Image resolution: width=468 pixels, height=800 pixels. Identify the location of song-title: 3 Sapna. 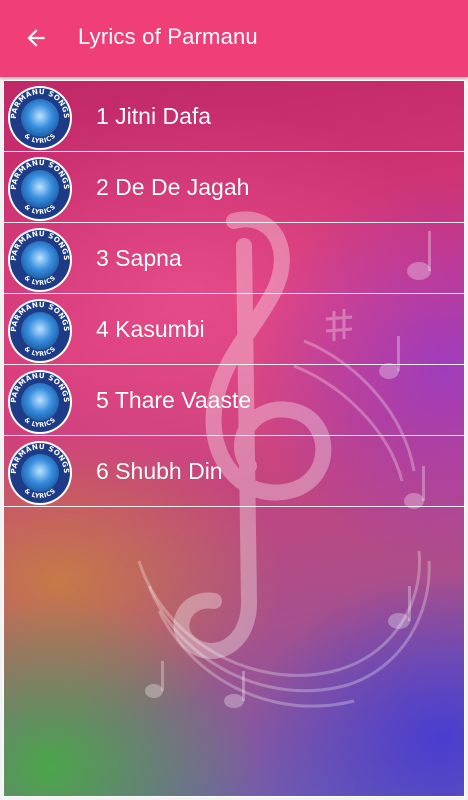
(139, 258).